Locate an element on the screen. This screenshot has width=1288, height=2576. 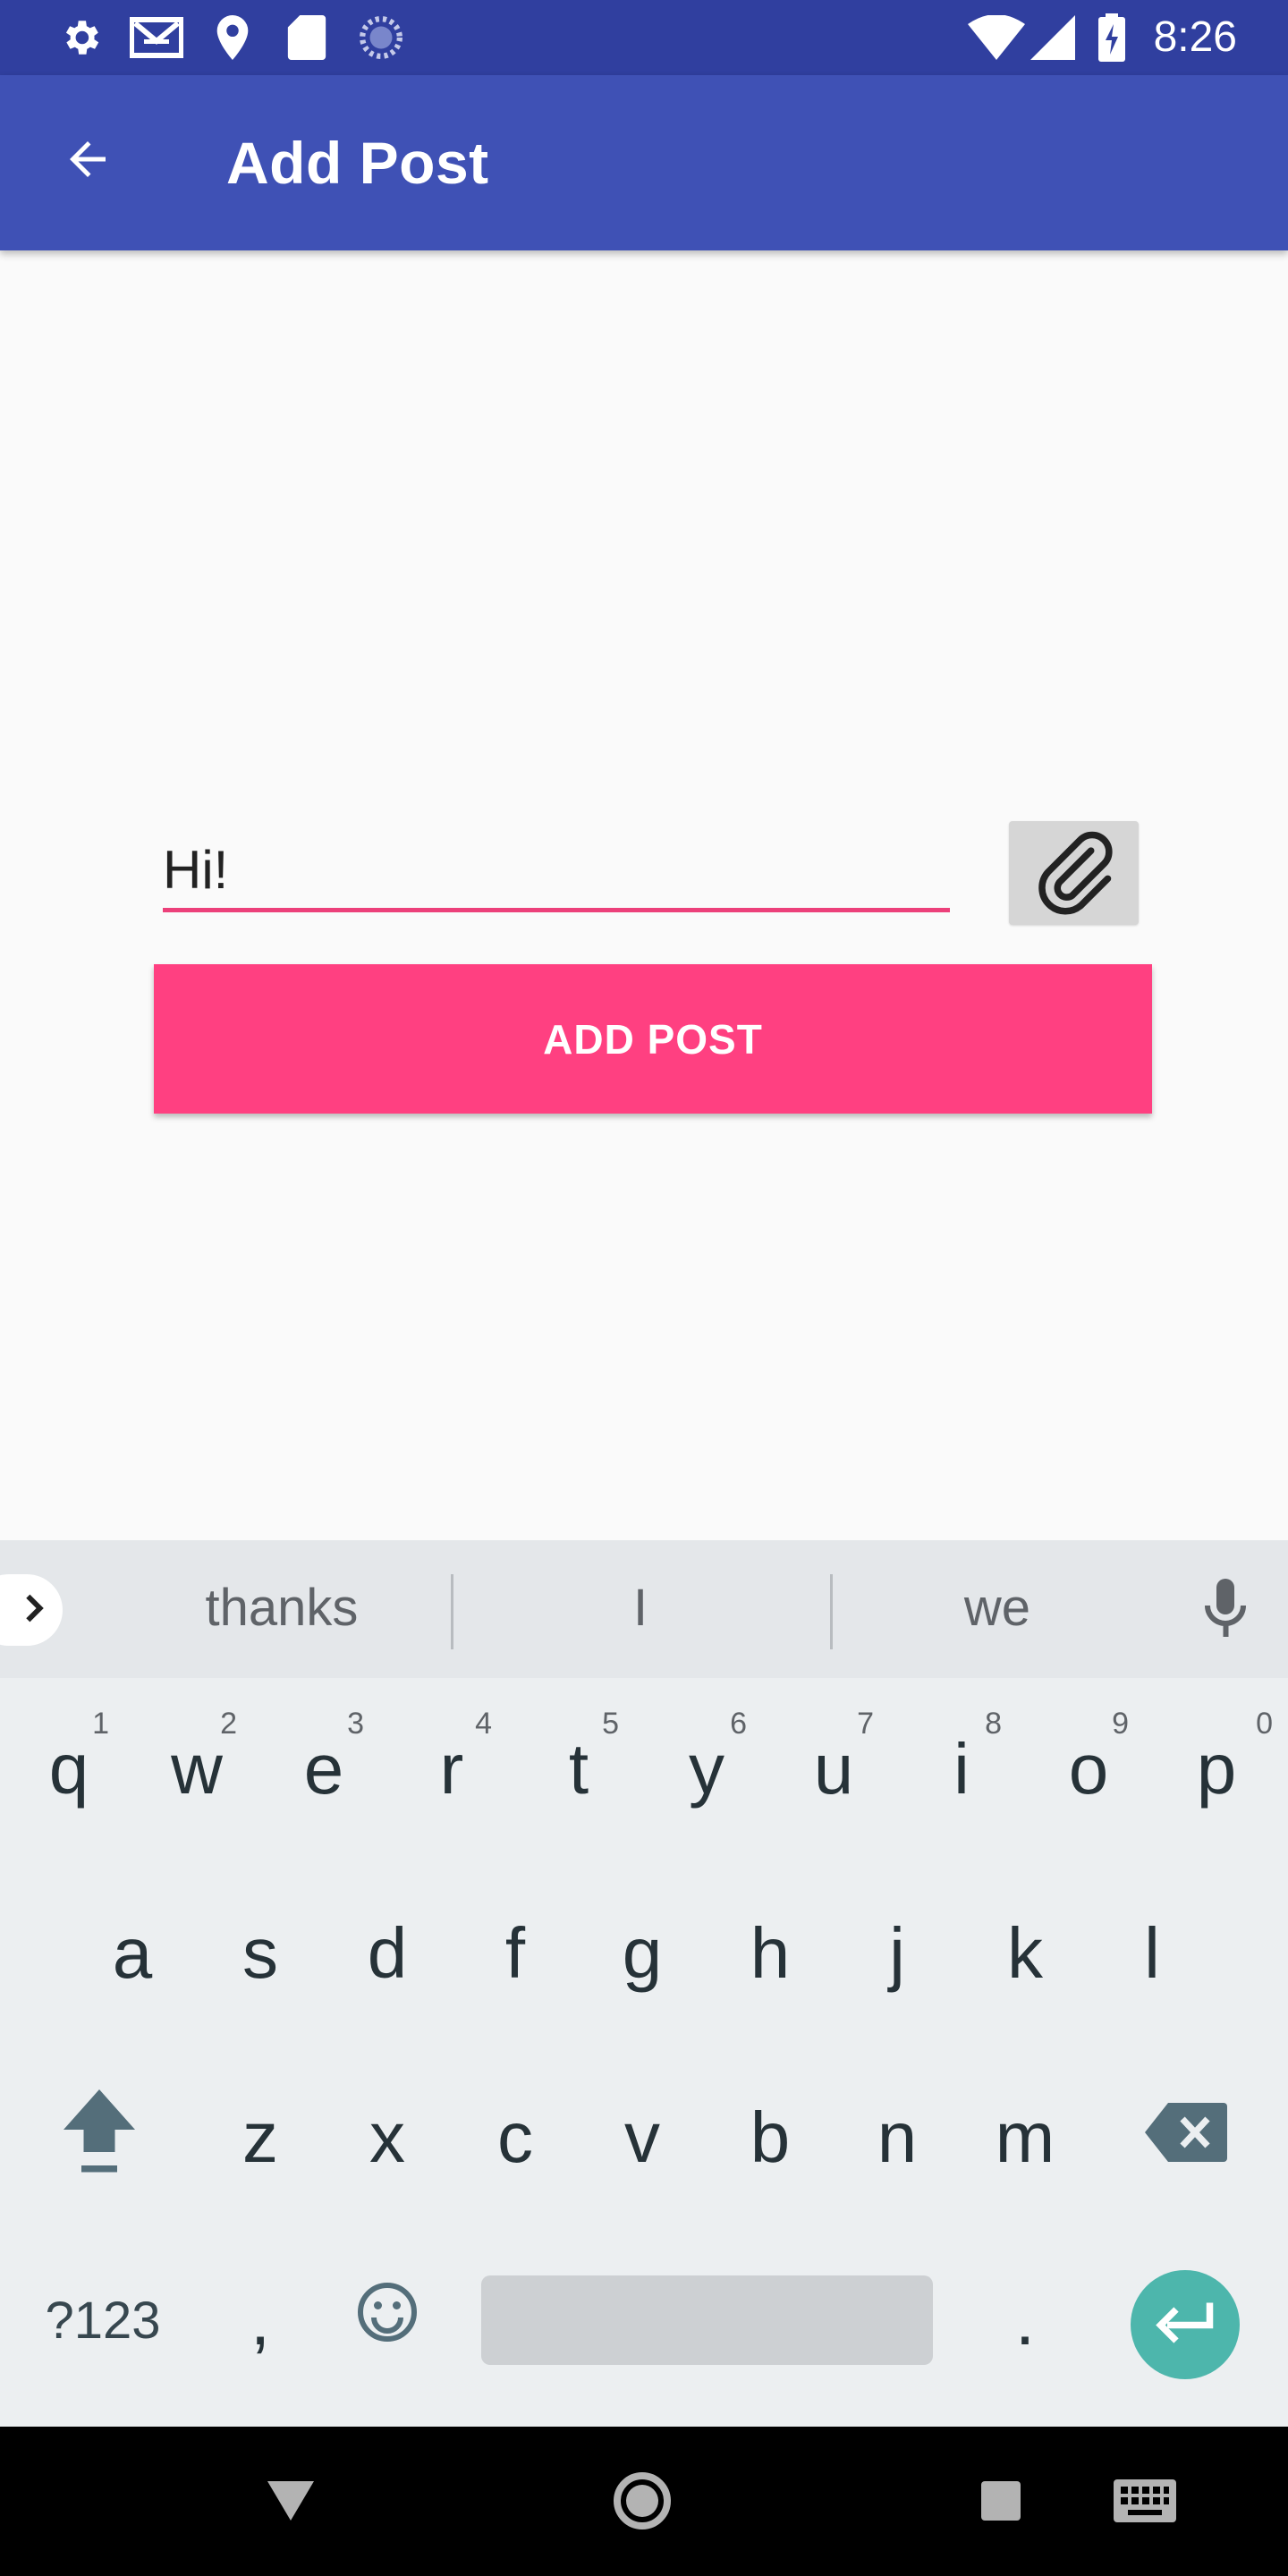
key-z: z is located at coordinates (260, 2137).